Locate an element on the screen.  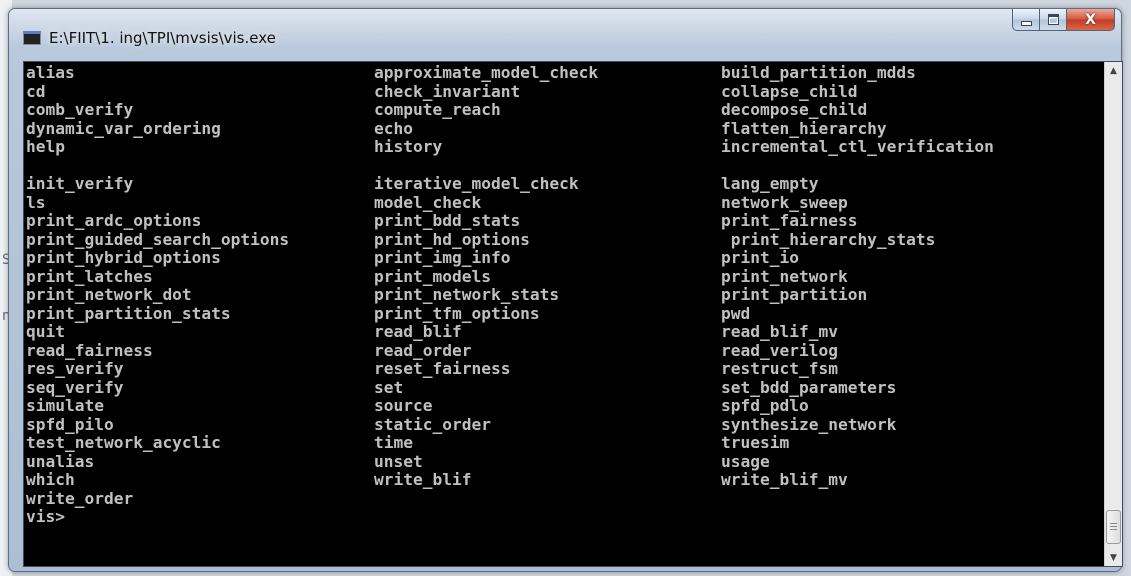
close-button: X is located at coordinates (1091, 20).